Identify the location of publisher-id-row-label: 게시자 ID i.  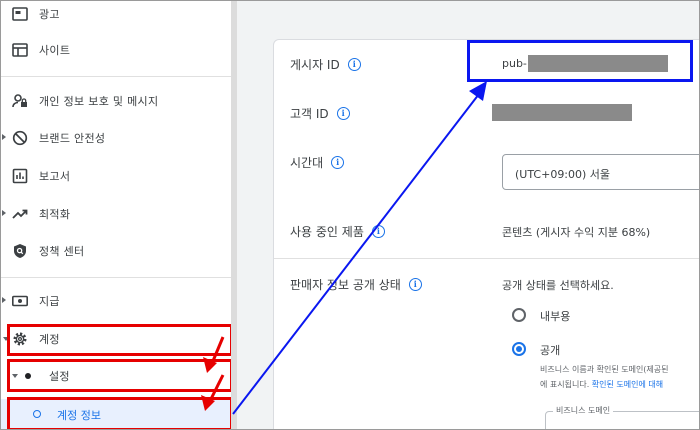
(325, 64).